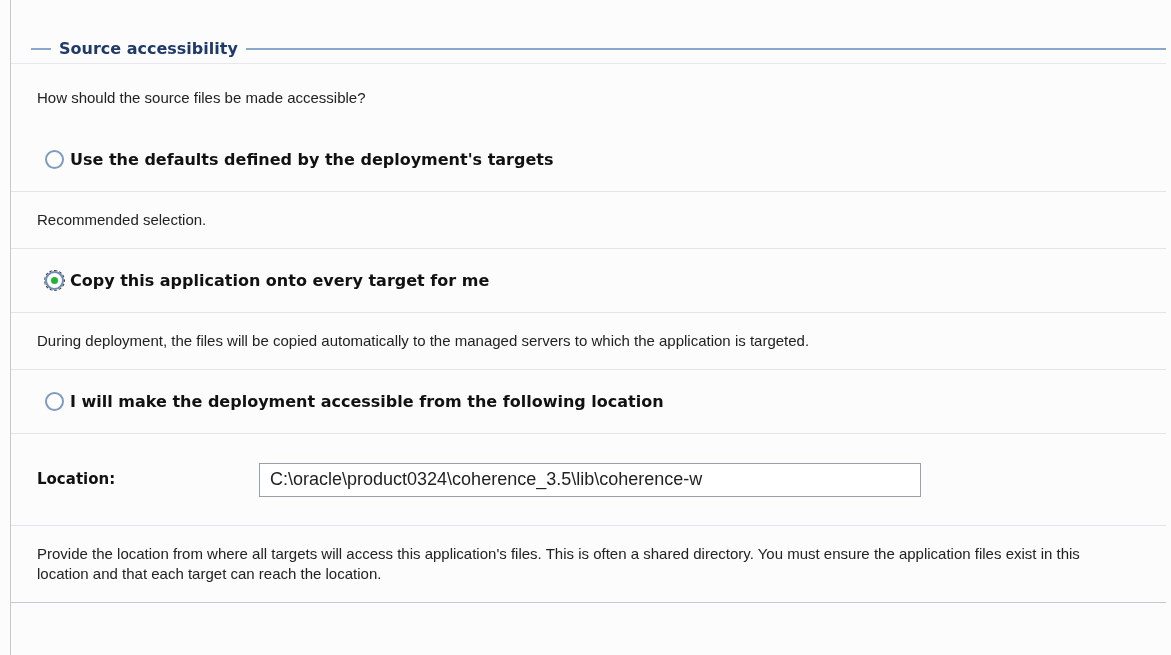  Describe the element at coordinates (148, 48) in the screenshot. I see `section-title: Source accessibility` at that location.